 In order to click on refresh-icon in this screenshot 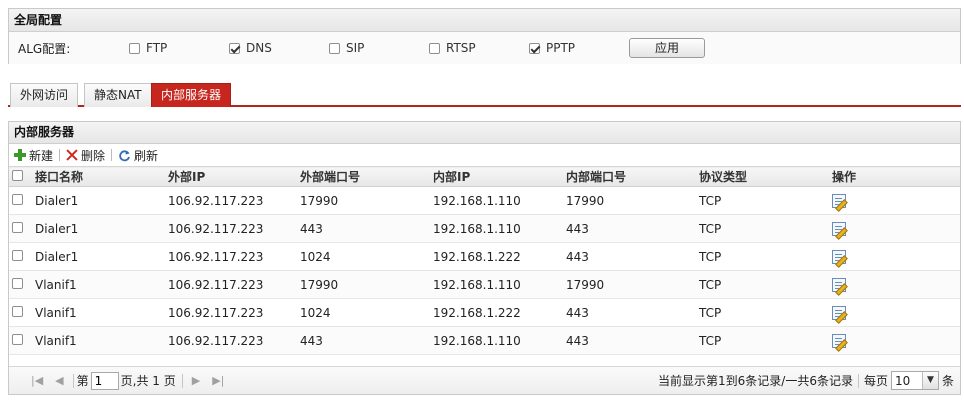, I will do `click(124, 155)`.